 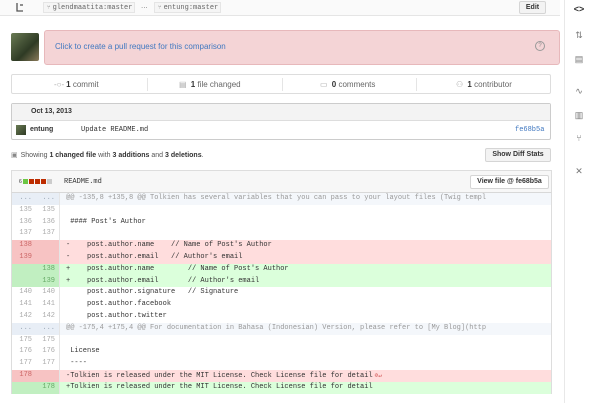 I want to click on diffstat: 6, so click(x=35, y=182).